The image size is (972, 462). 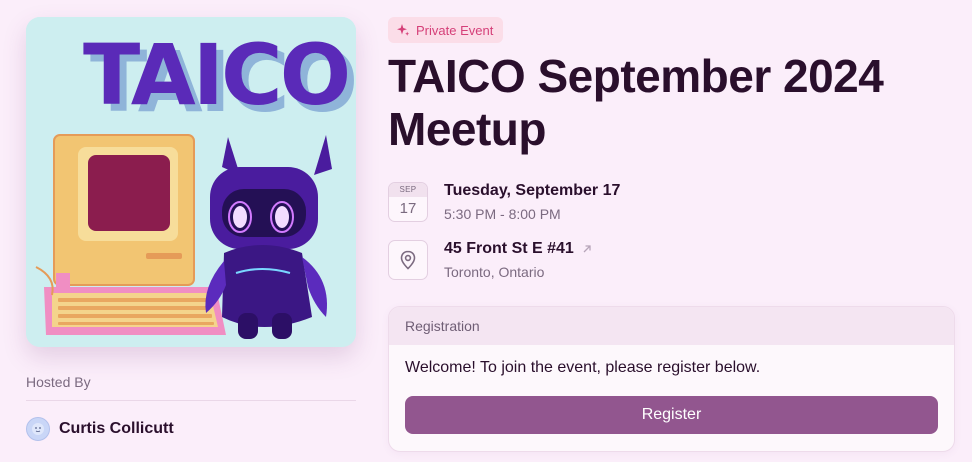 I want to click on page-title: TAICO September 2024 Meetup, so click(x=636, y=102).